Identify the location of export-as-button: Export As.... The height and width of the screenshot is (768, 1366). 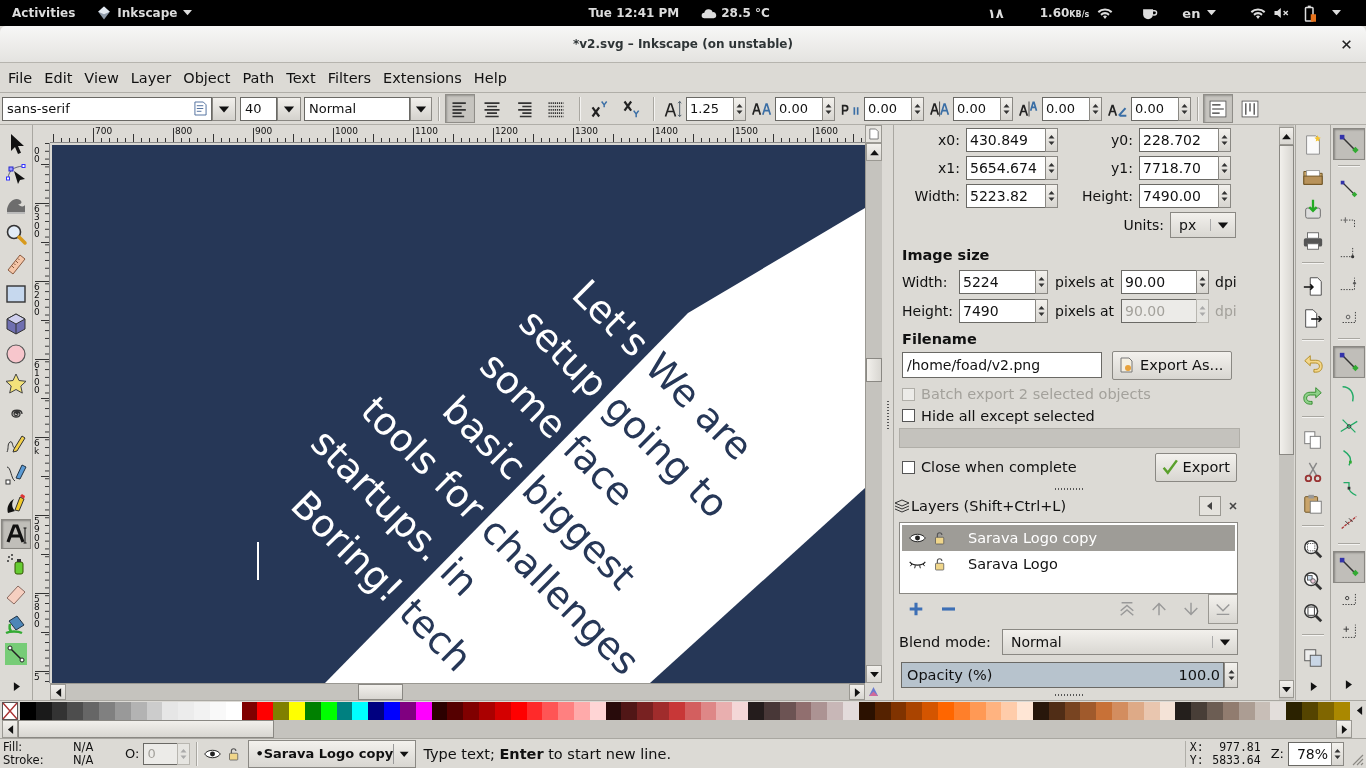
(1172, 365).